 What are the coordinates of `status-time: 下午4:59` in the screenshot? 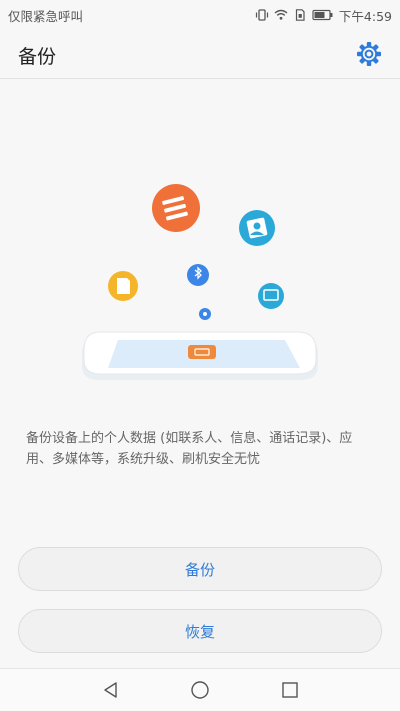 It's located at (365, 16).